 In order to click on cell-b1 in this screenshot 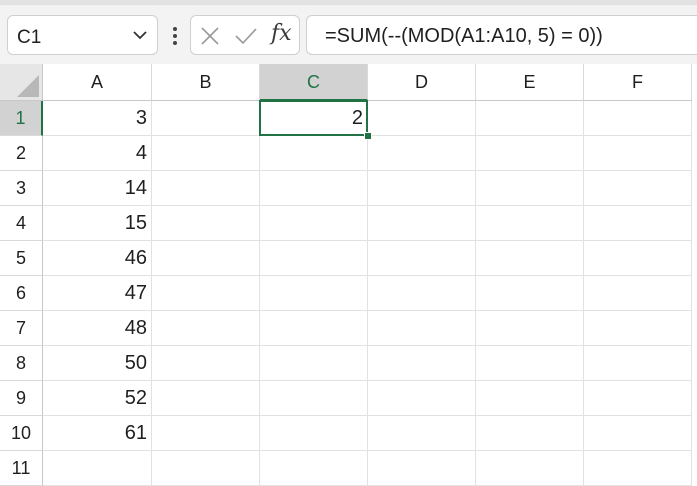, I will do `click(206, 118)`.